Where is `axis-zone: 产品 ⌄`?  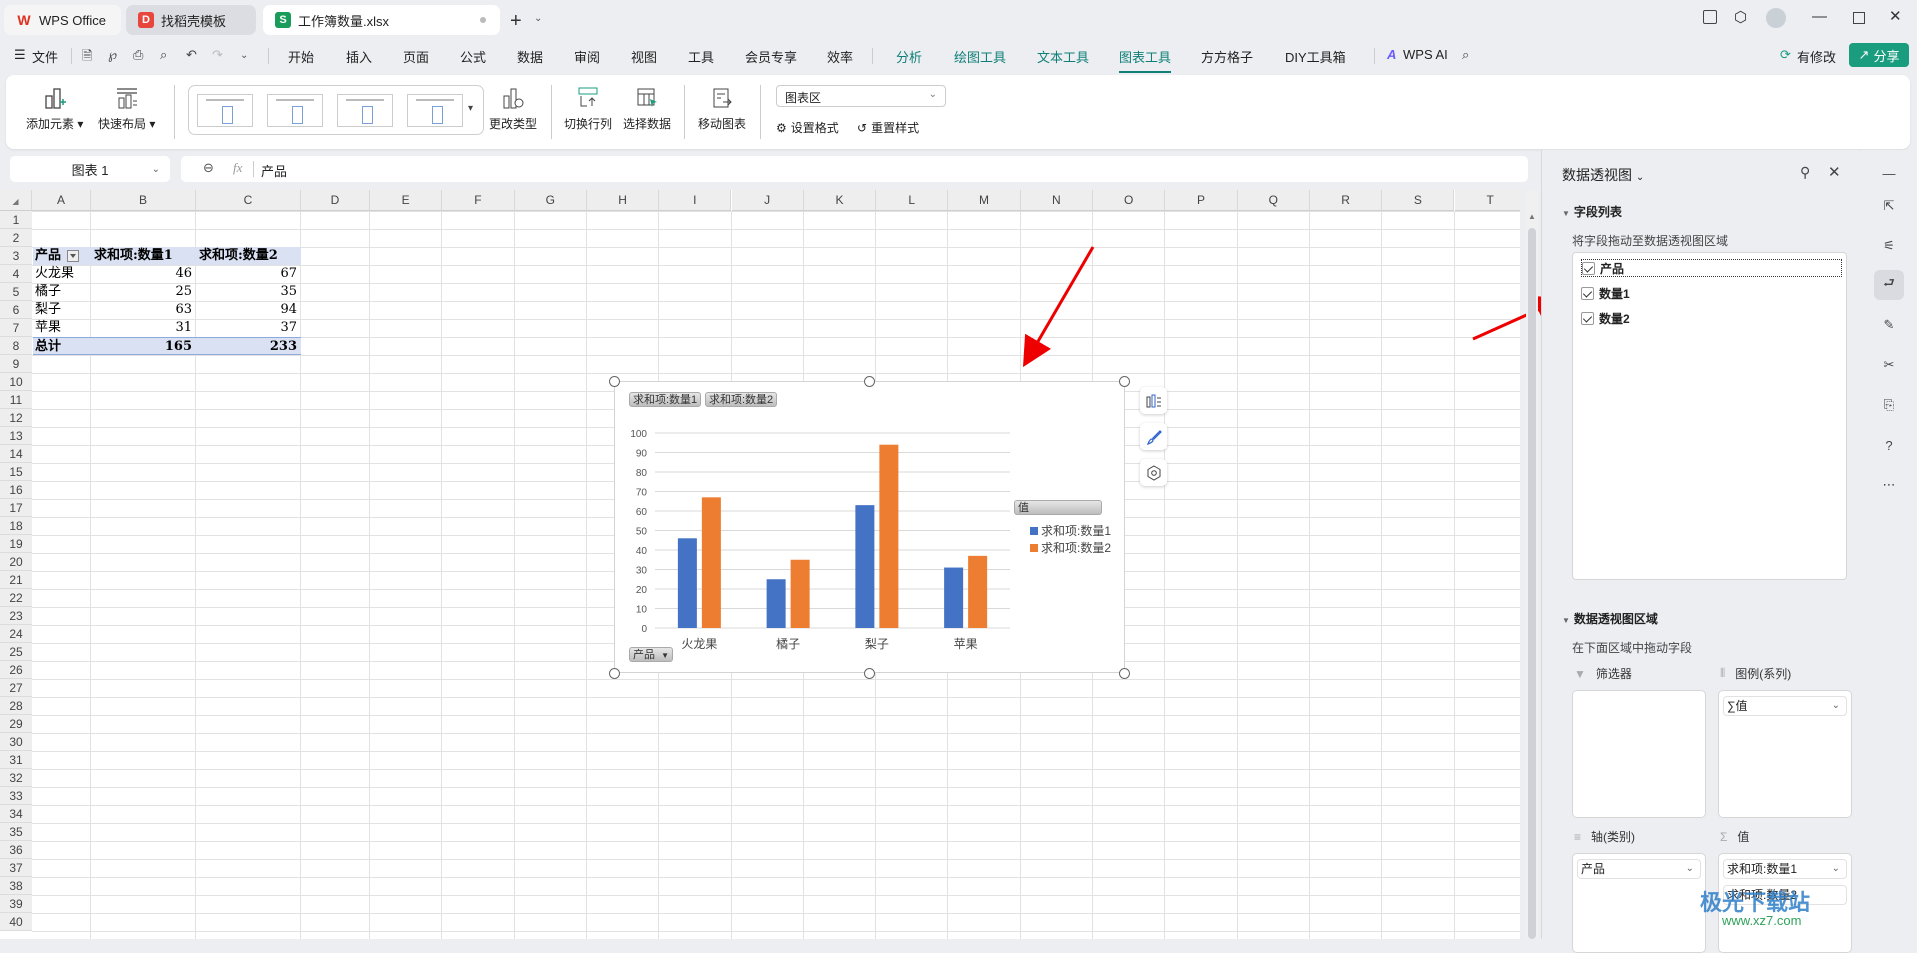
axis-zone: 产品 ⌄ is located at coordinates (1639, 903).